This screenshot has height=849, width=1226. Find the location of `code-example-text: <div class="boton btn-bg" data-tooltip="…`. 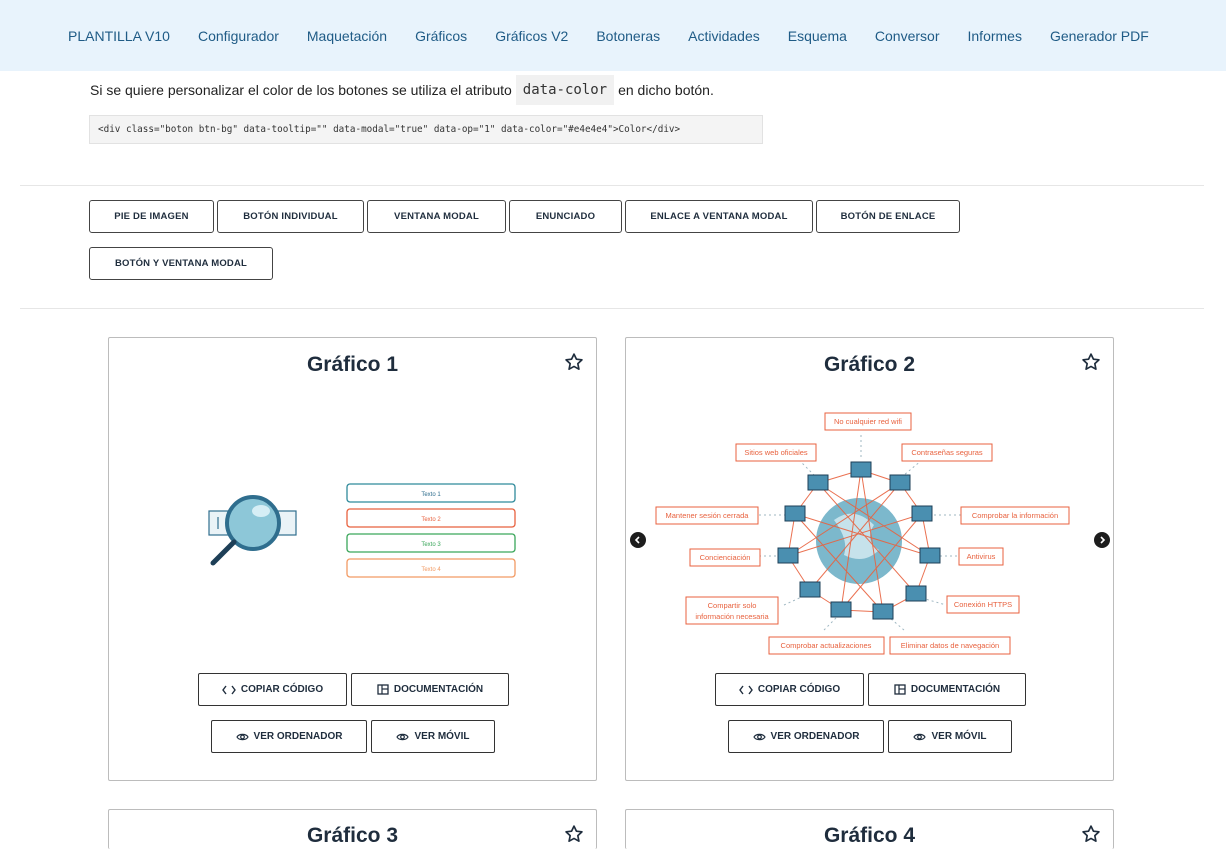

code-example-text: <div class="boton btn-bg" data-tooltip="… is located at coordinates (389, 129).